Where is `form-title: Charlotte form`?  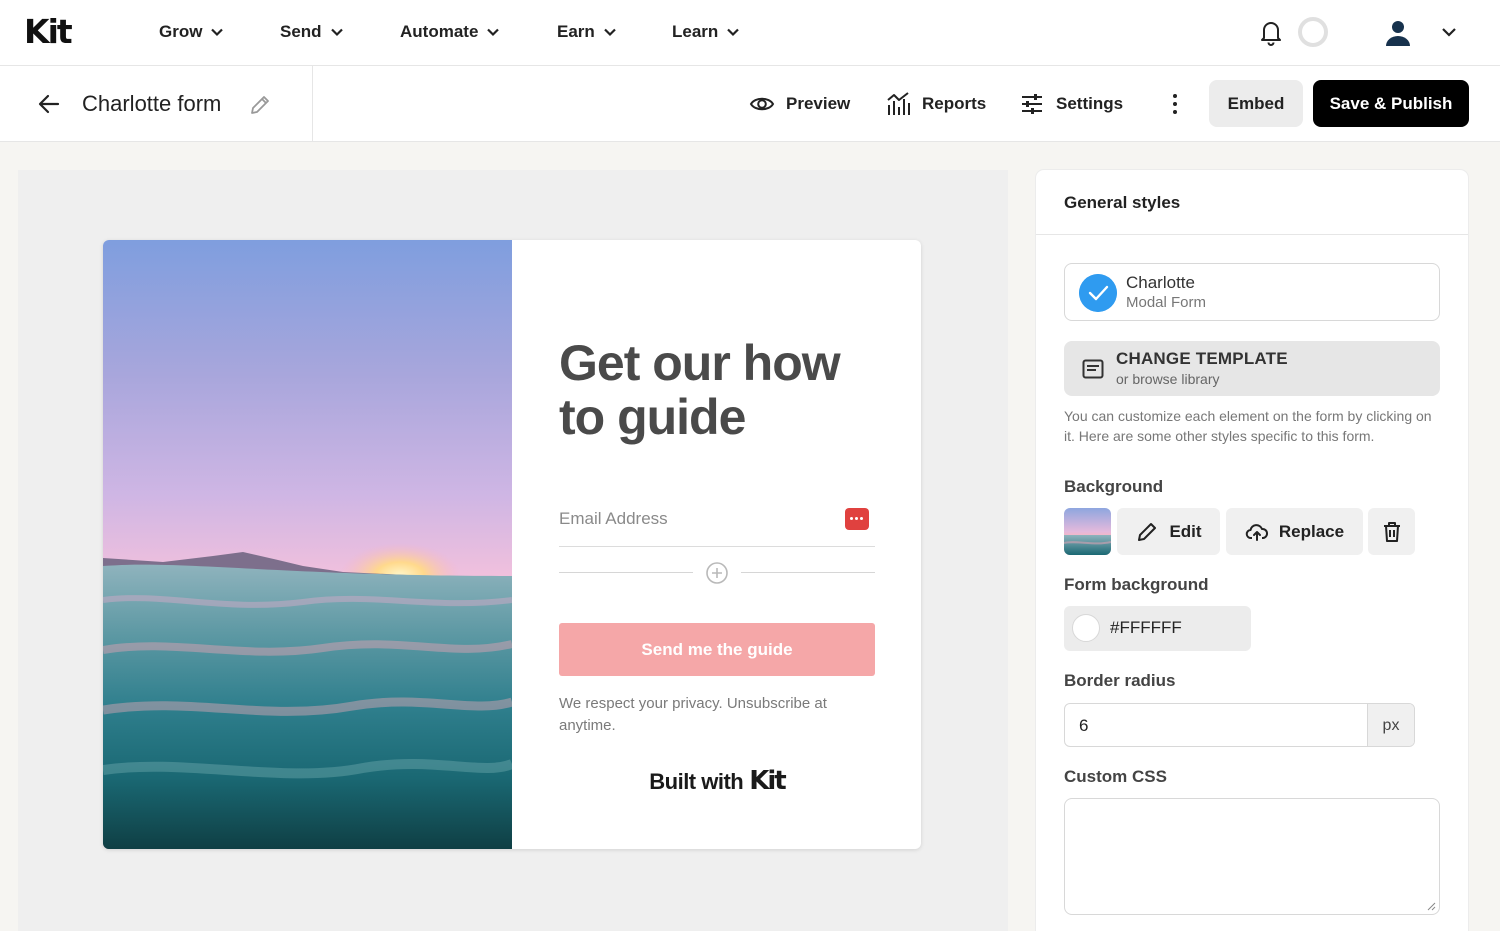
form-title: Charlotte form is located at coordinates (151, 104).